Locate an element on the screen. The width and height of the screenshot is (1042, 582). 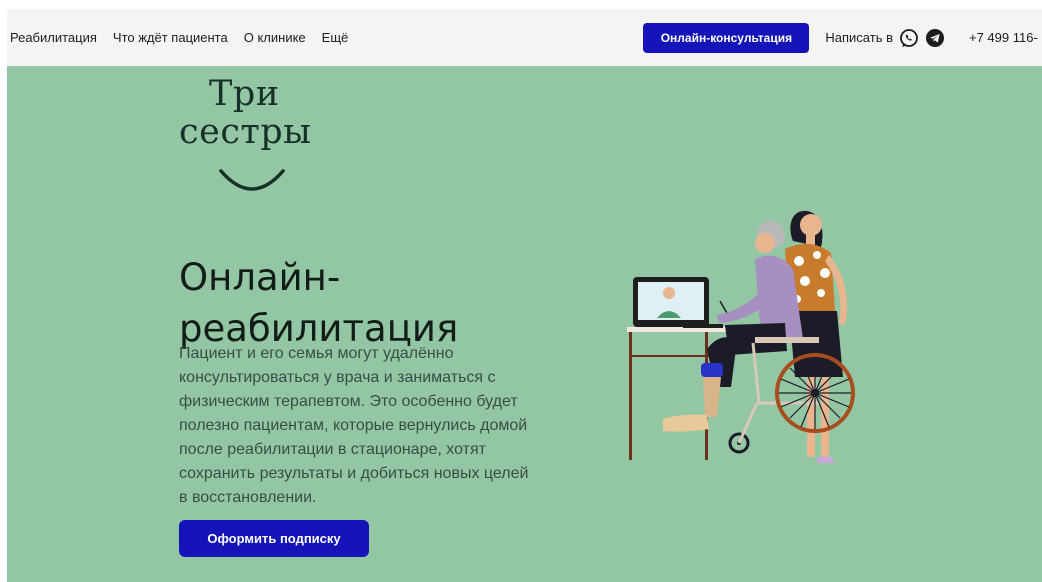
title-line-1: Онлайн- is located at coordinates (260, 277).